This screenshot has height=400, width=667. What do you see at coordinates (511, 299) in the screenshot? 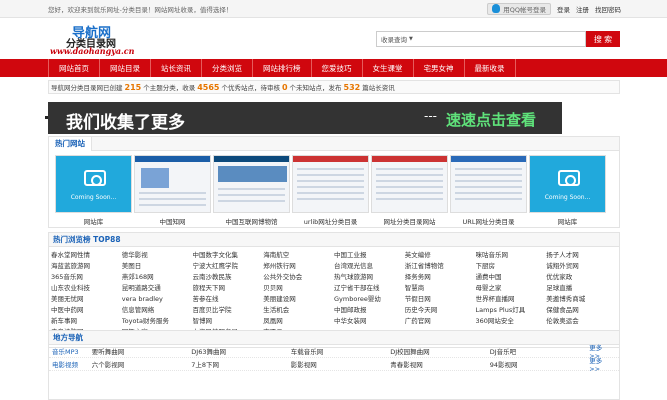
I see `hot-link: 世界杯直播网` at bounding box center [511, 299].